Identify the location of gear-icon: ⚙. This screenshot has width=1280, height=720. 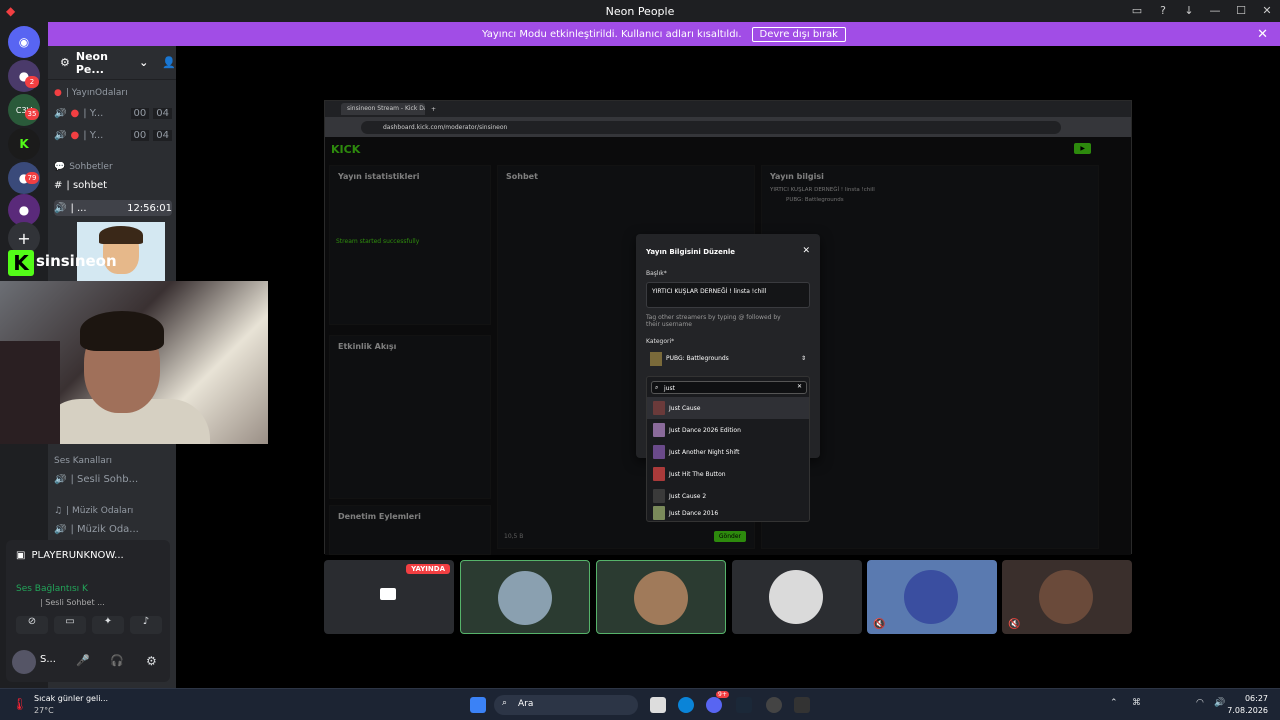
(151, 661).